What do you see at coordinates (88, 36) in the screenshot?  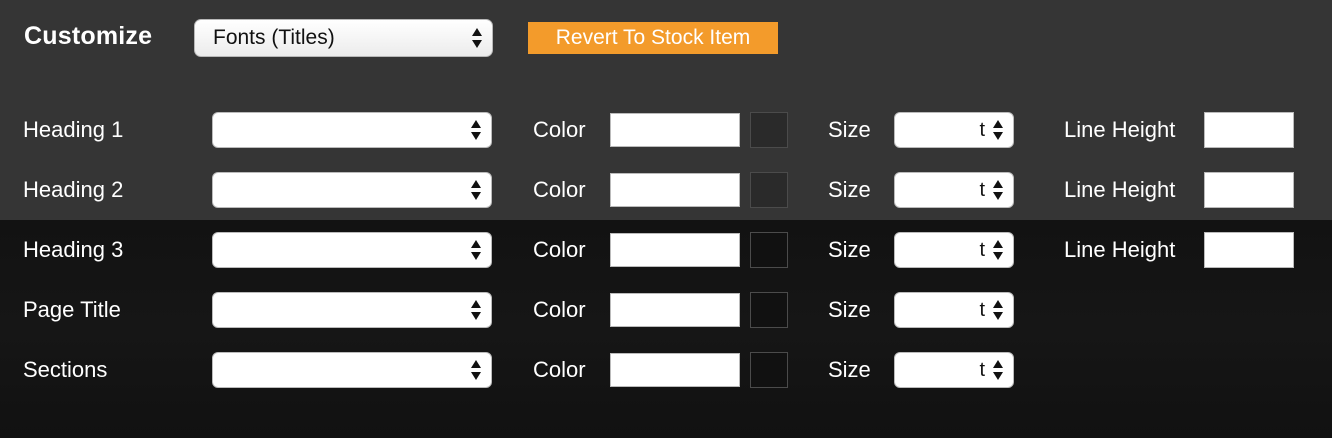 I see `page-title: Customize` at bounding box center [88, 36].